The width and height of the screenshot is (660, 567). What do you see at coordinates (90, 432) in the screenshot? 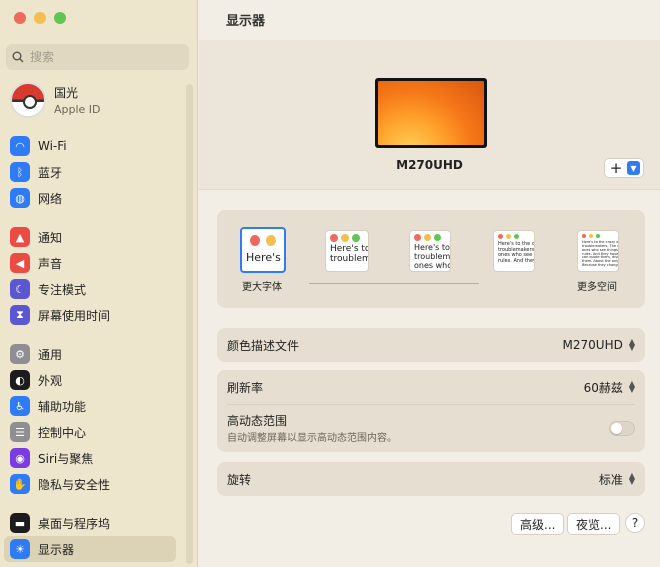
I see `sidebar-item: ☰ 控制中心` at bounding box center [90, 432].